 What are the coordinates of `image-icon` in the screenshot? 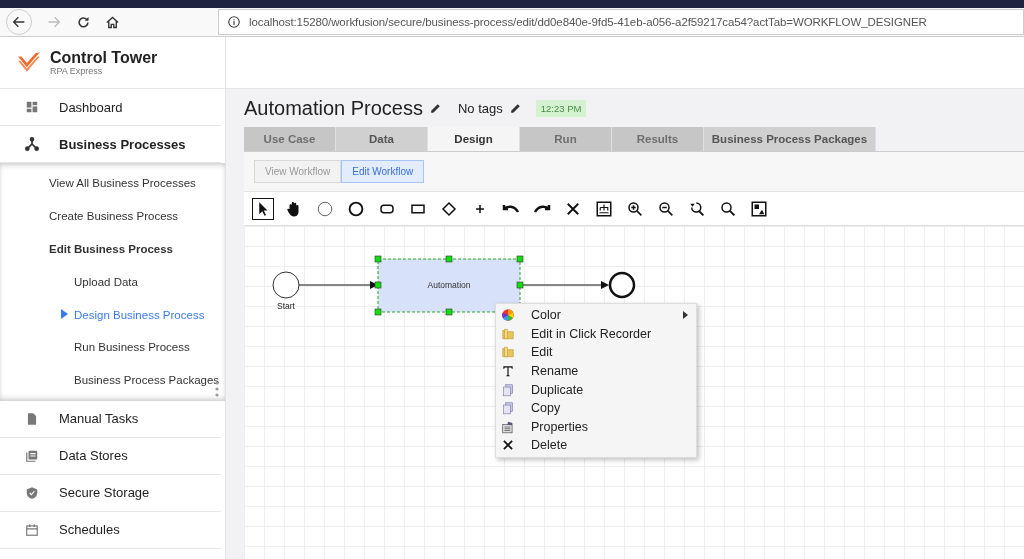 It's located at (759, 208).